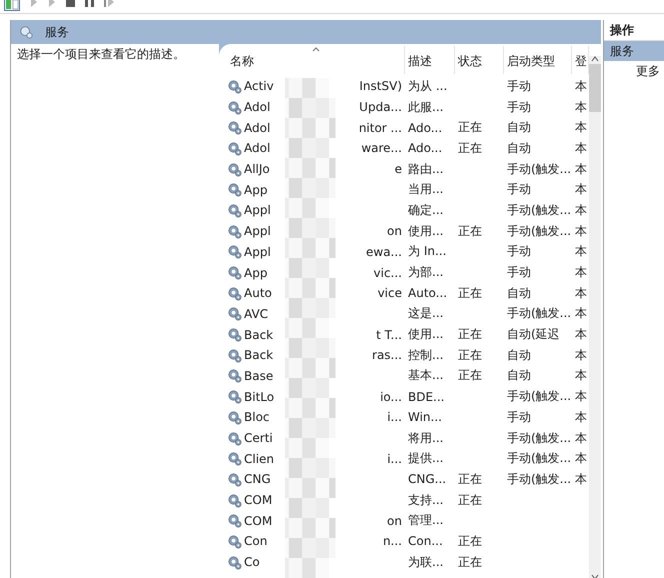 This screenshot has width=664, height=578. I want to click on service-row: AVC 这是... 手动(触发... 本, so click(408, 314).